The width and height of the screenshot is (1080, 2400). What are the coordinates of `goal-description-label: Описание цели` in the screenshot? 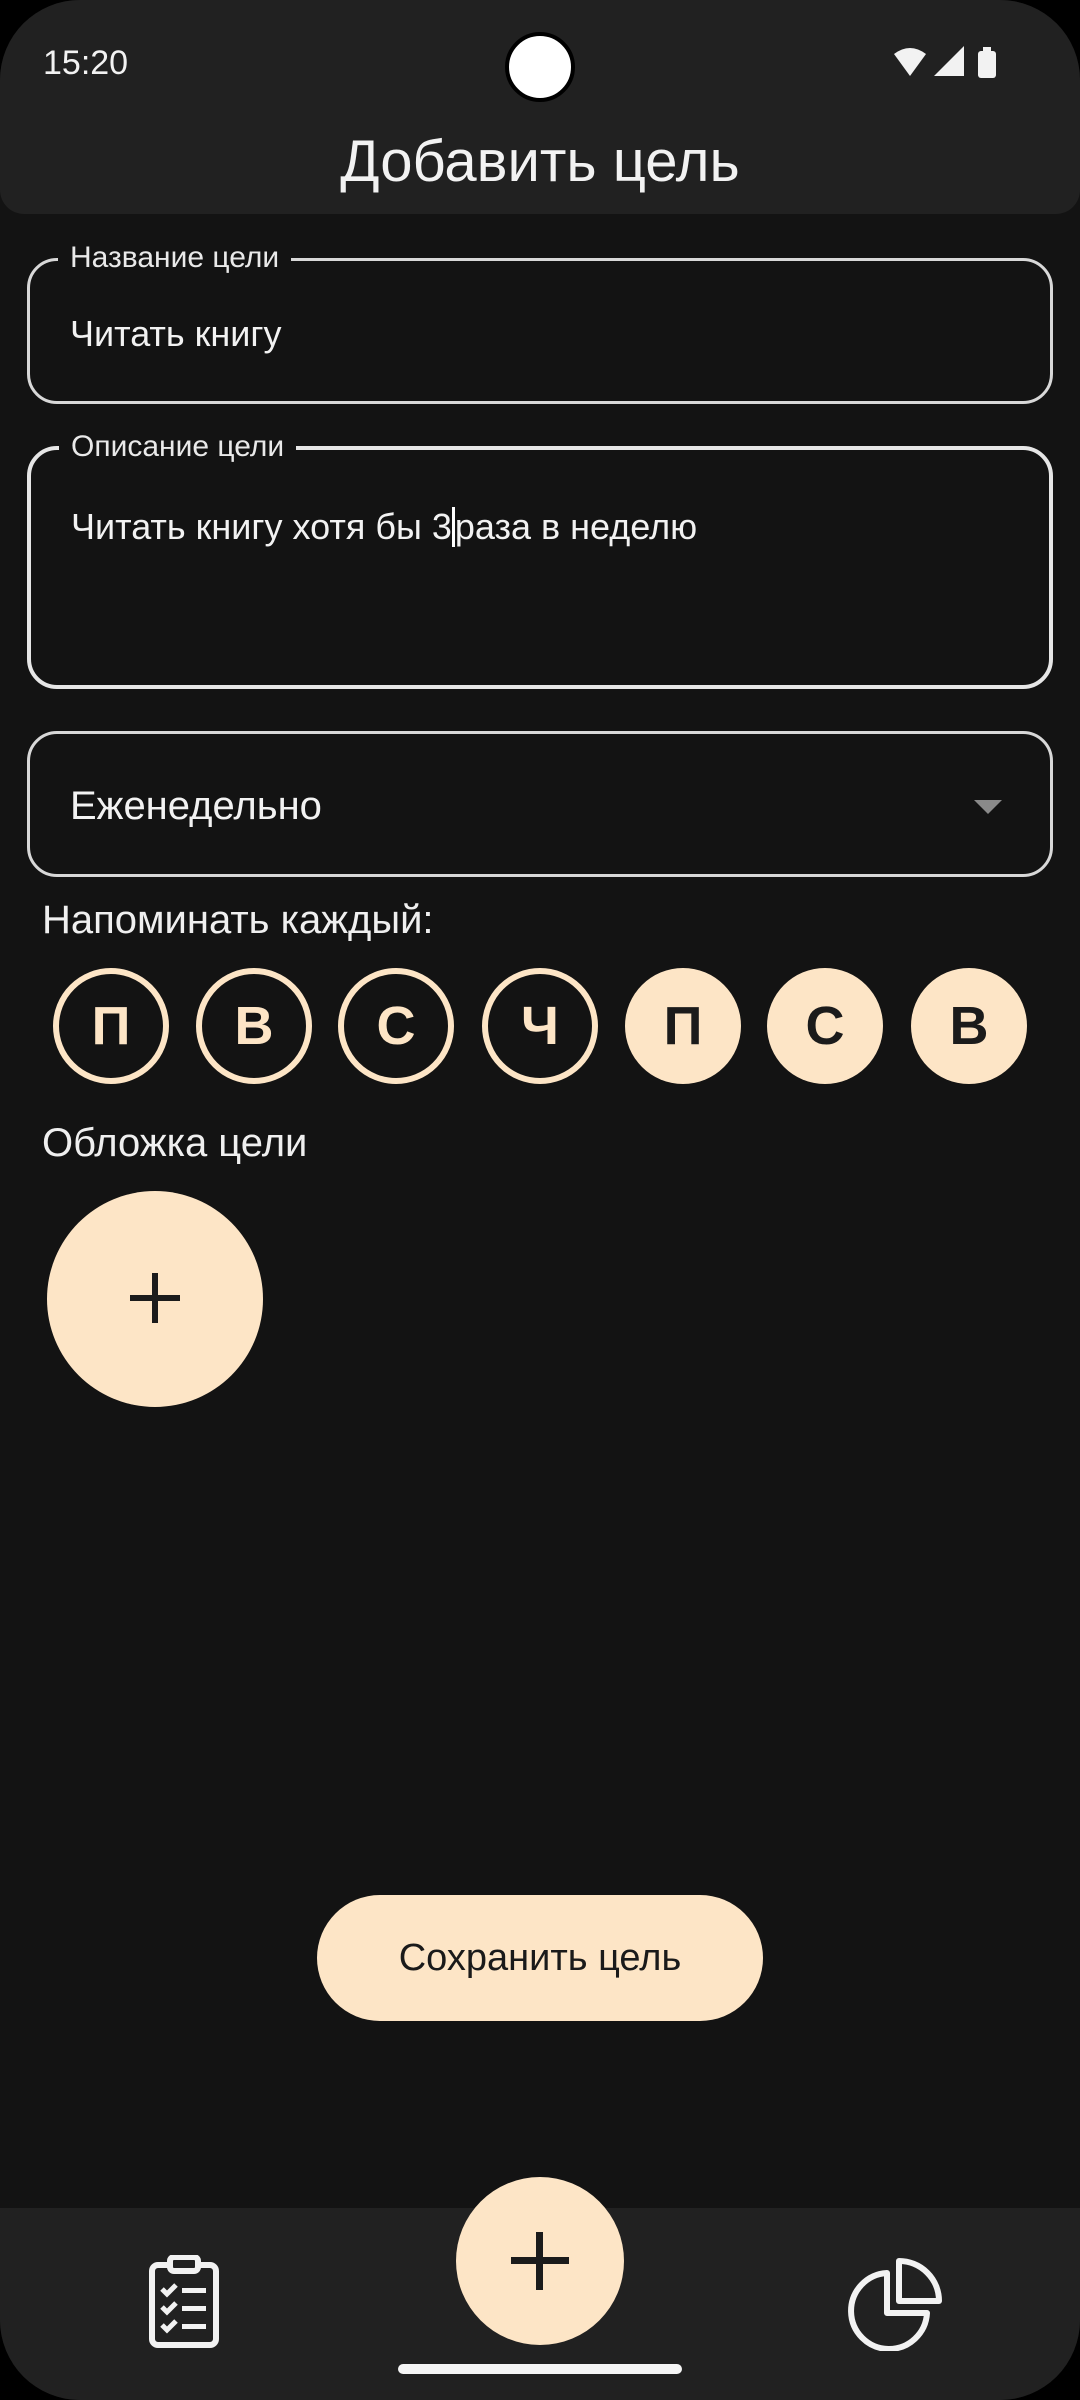 It's located at (178, 447).